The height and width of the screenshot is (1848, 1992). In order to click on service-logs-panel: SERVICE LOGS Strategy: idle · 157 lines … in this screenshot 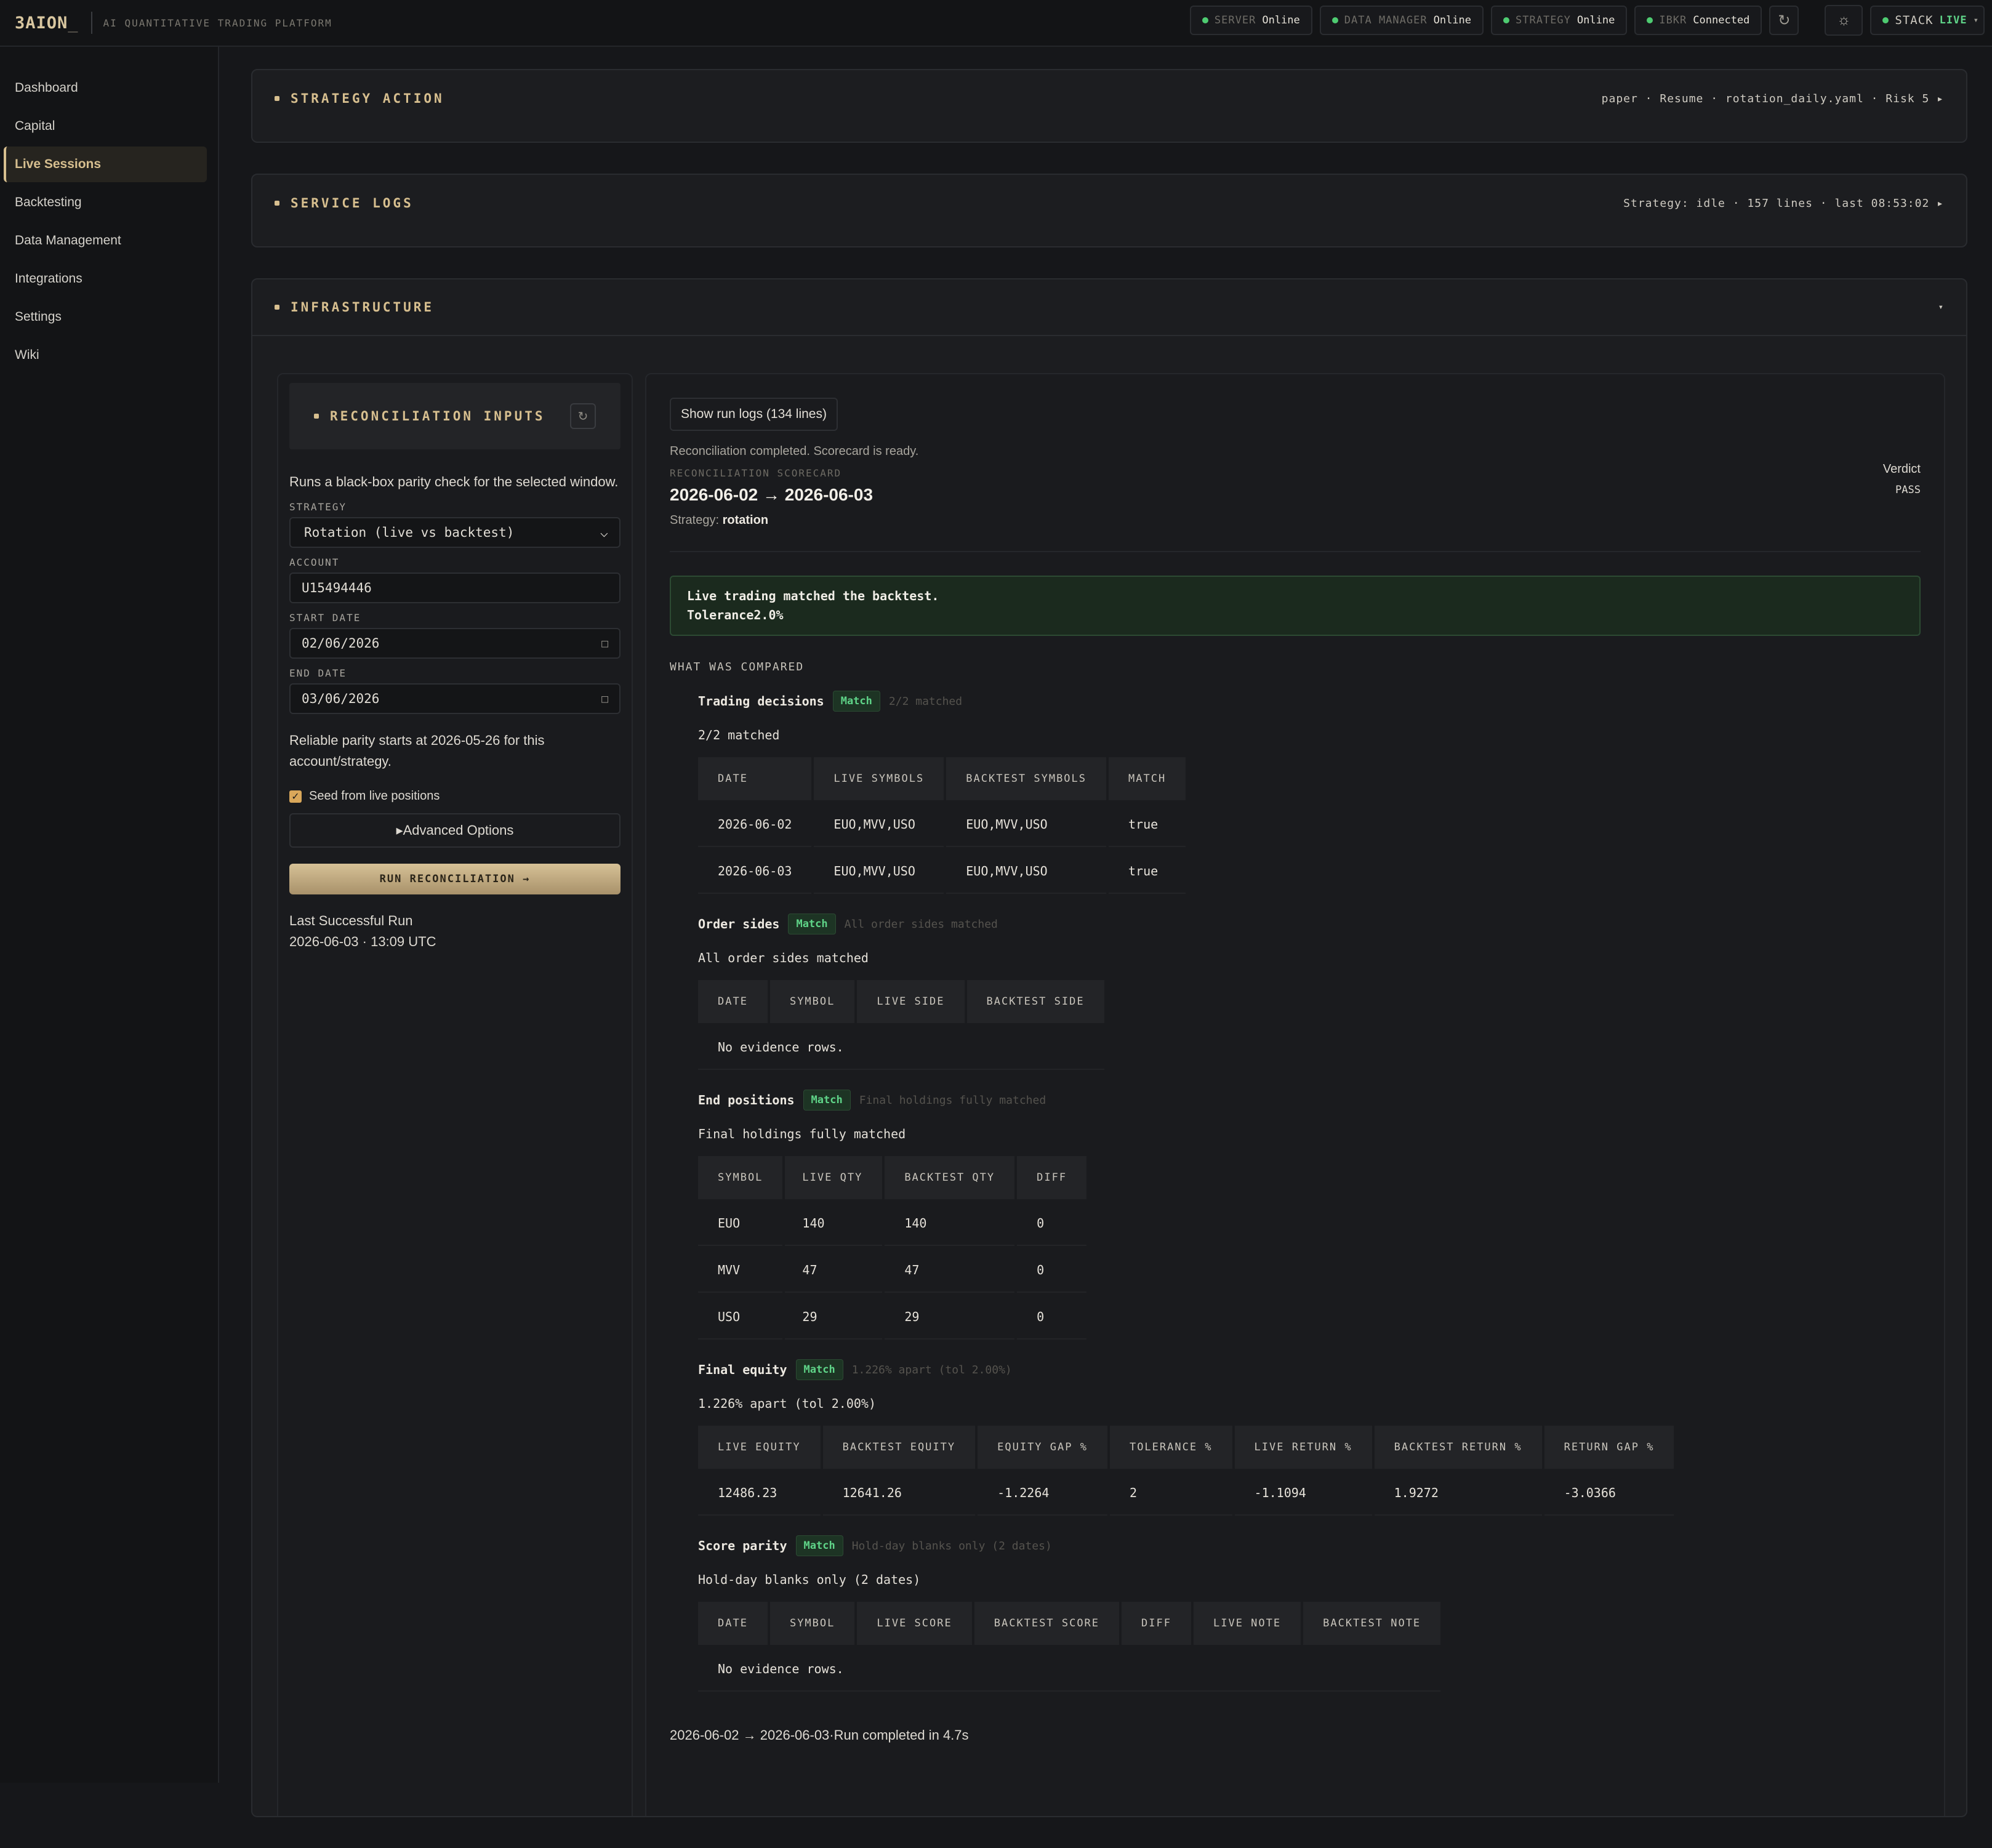, I will do `click(1109, 210)`.